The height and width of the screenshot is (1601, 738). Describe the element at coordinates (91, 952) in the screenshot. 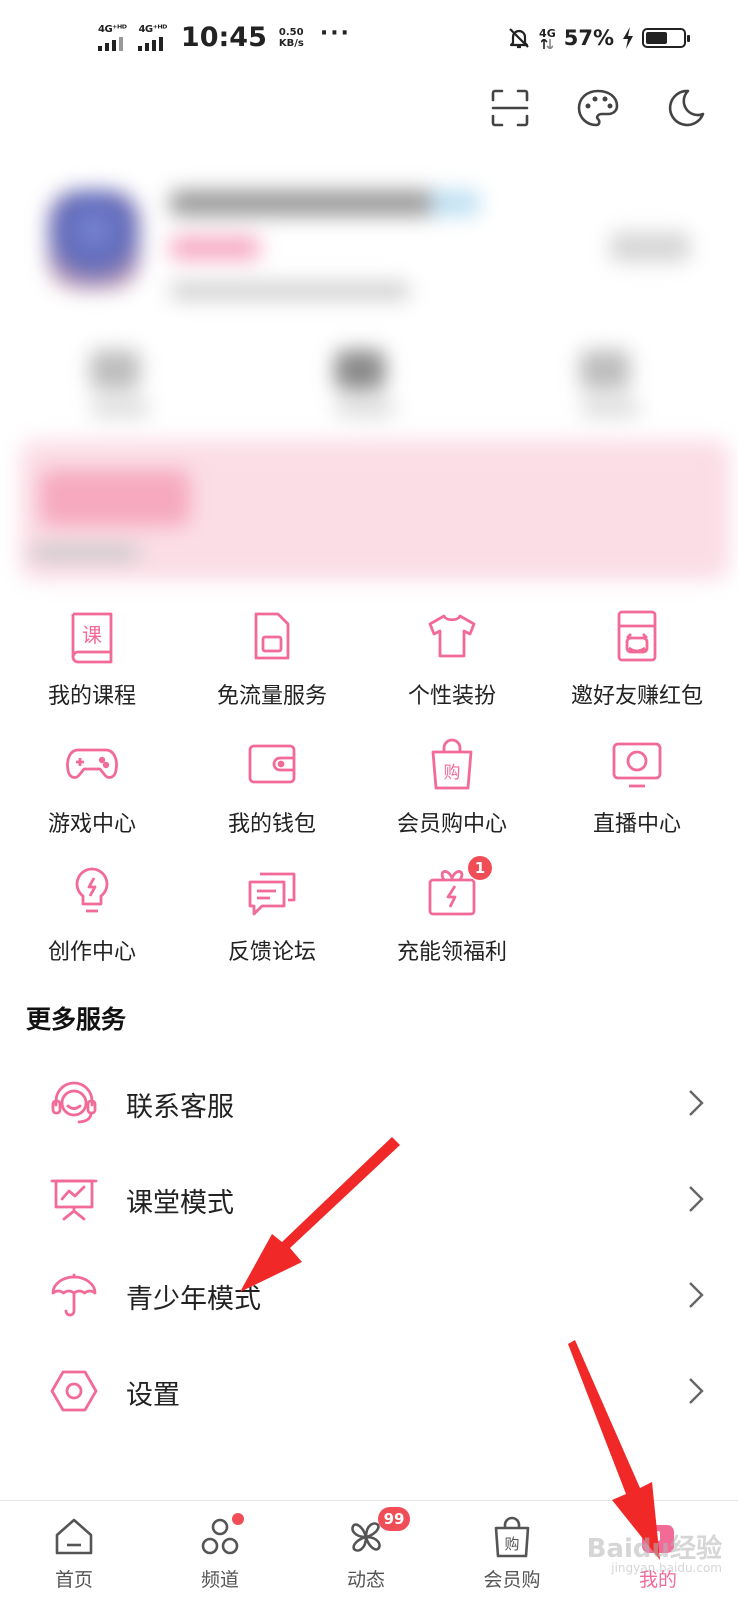

I see `grid-item-label: 创作中心` at that location.